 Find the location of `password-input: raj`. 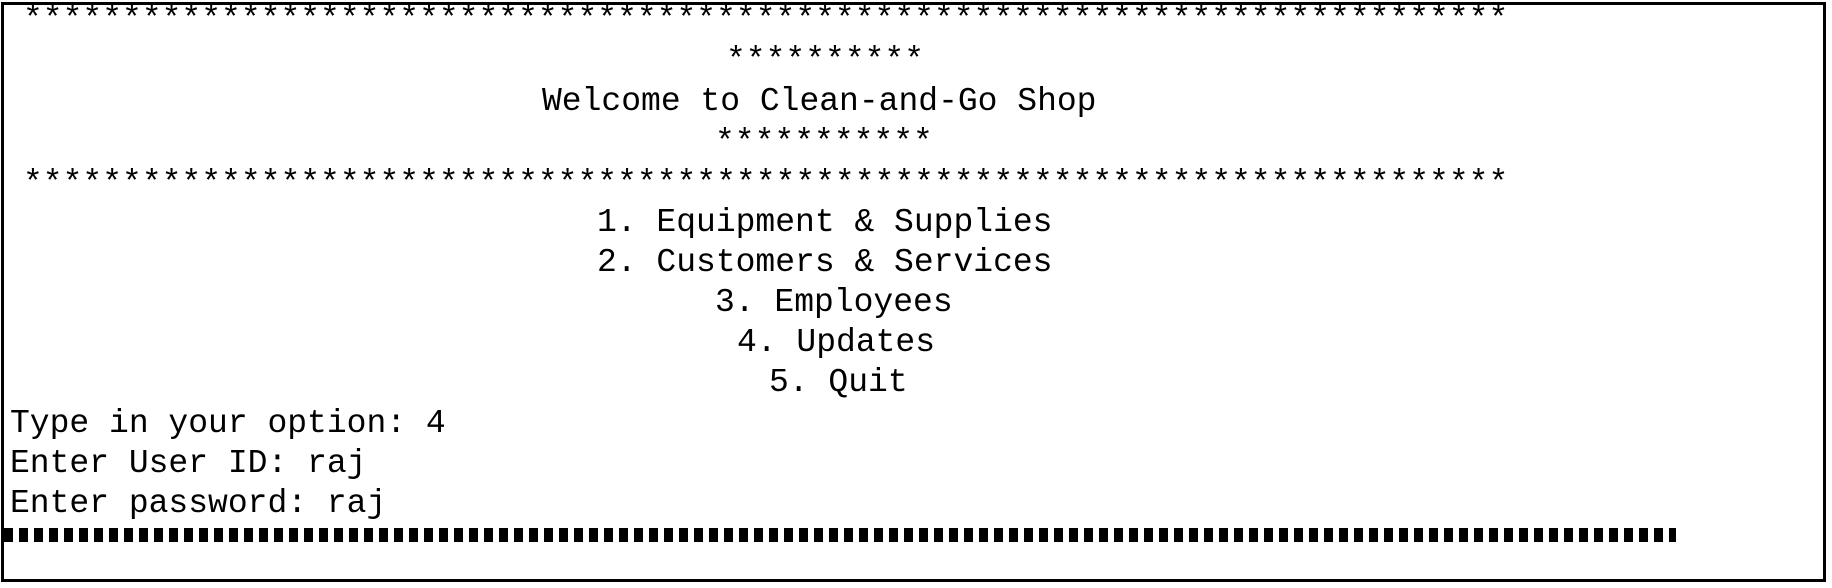

password-input: raj is located at coordinates (356, 503).